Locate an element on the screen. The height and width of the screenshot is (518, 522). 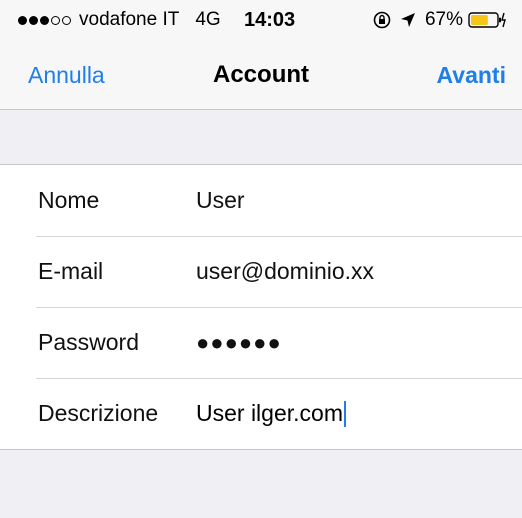
form-row-name: Nome User is located at coordinates (261, 200).